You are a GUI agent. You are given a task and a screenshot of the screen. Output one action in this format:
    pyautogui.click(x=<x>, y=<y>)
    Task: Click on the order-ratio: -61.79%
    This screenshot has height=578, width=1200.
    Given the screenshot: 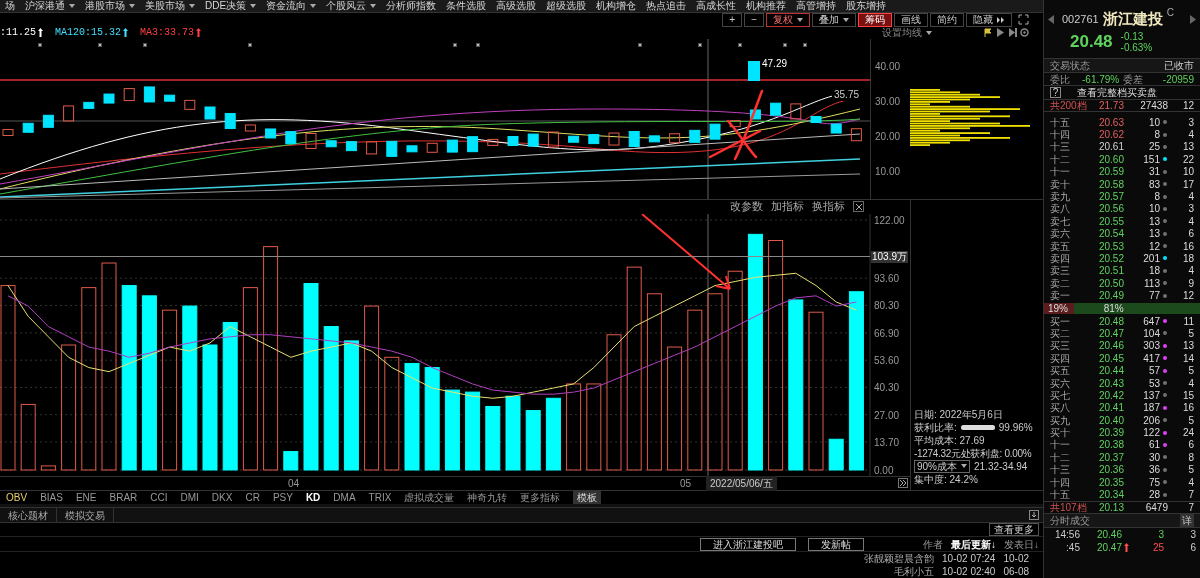 What is the action you would take?
    pyautogui.click(x=1101, y=79)
    